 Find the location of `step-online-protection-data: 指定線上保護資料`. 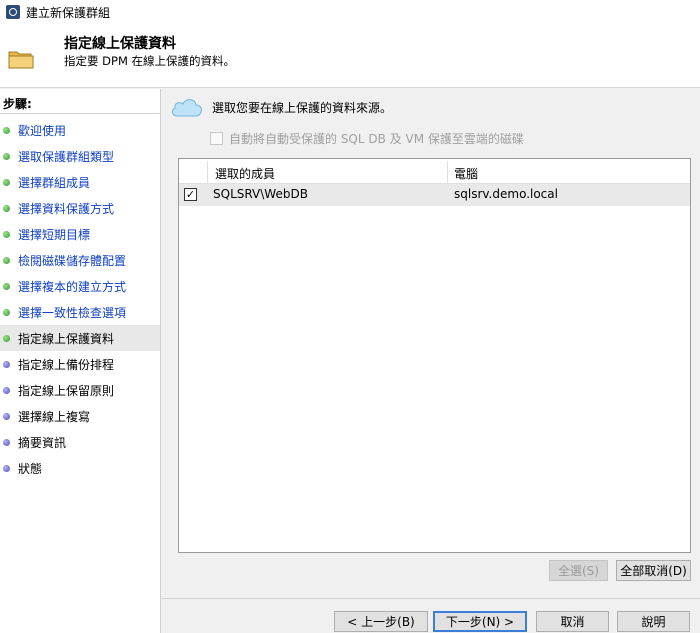

step-online-protection-data: 指定線上保護資料 is located at coordinates (80, 338).